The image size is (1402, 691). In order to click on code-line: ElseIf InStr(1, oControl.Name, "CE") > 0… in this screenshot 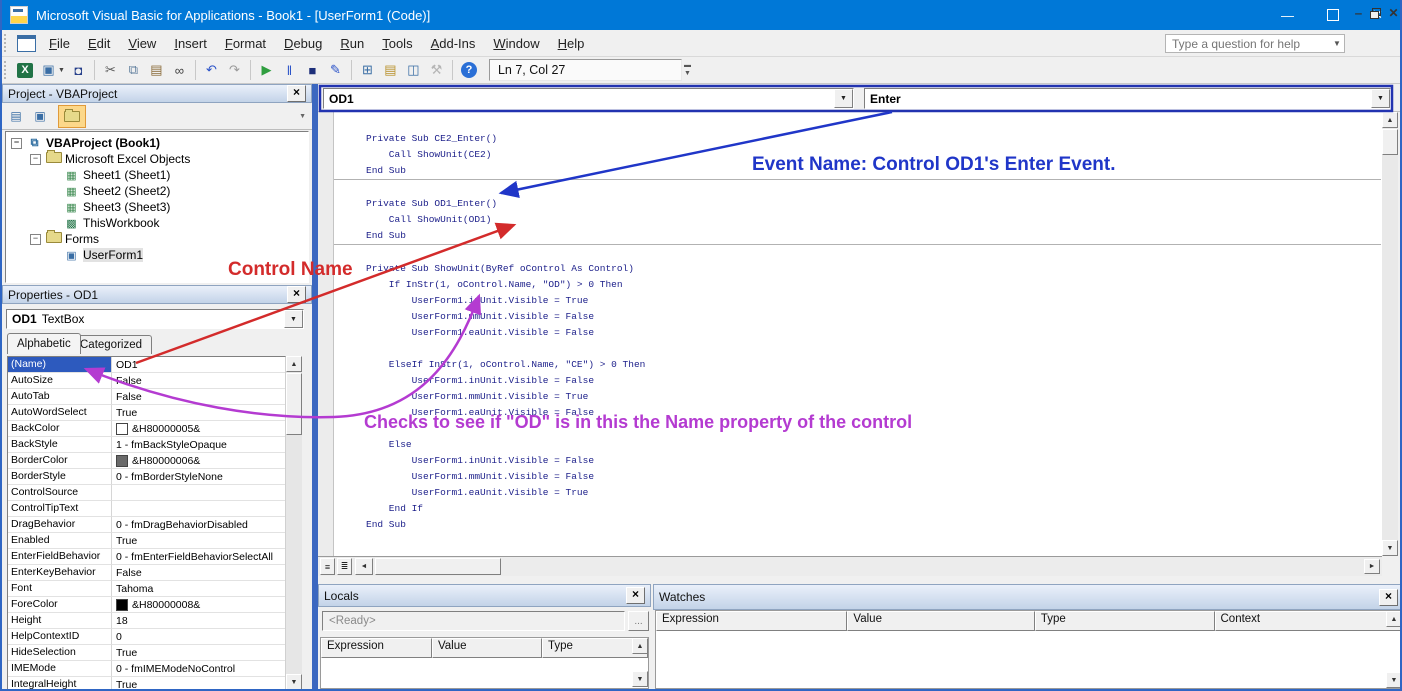, I will do `click(857, 365)`.